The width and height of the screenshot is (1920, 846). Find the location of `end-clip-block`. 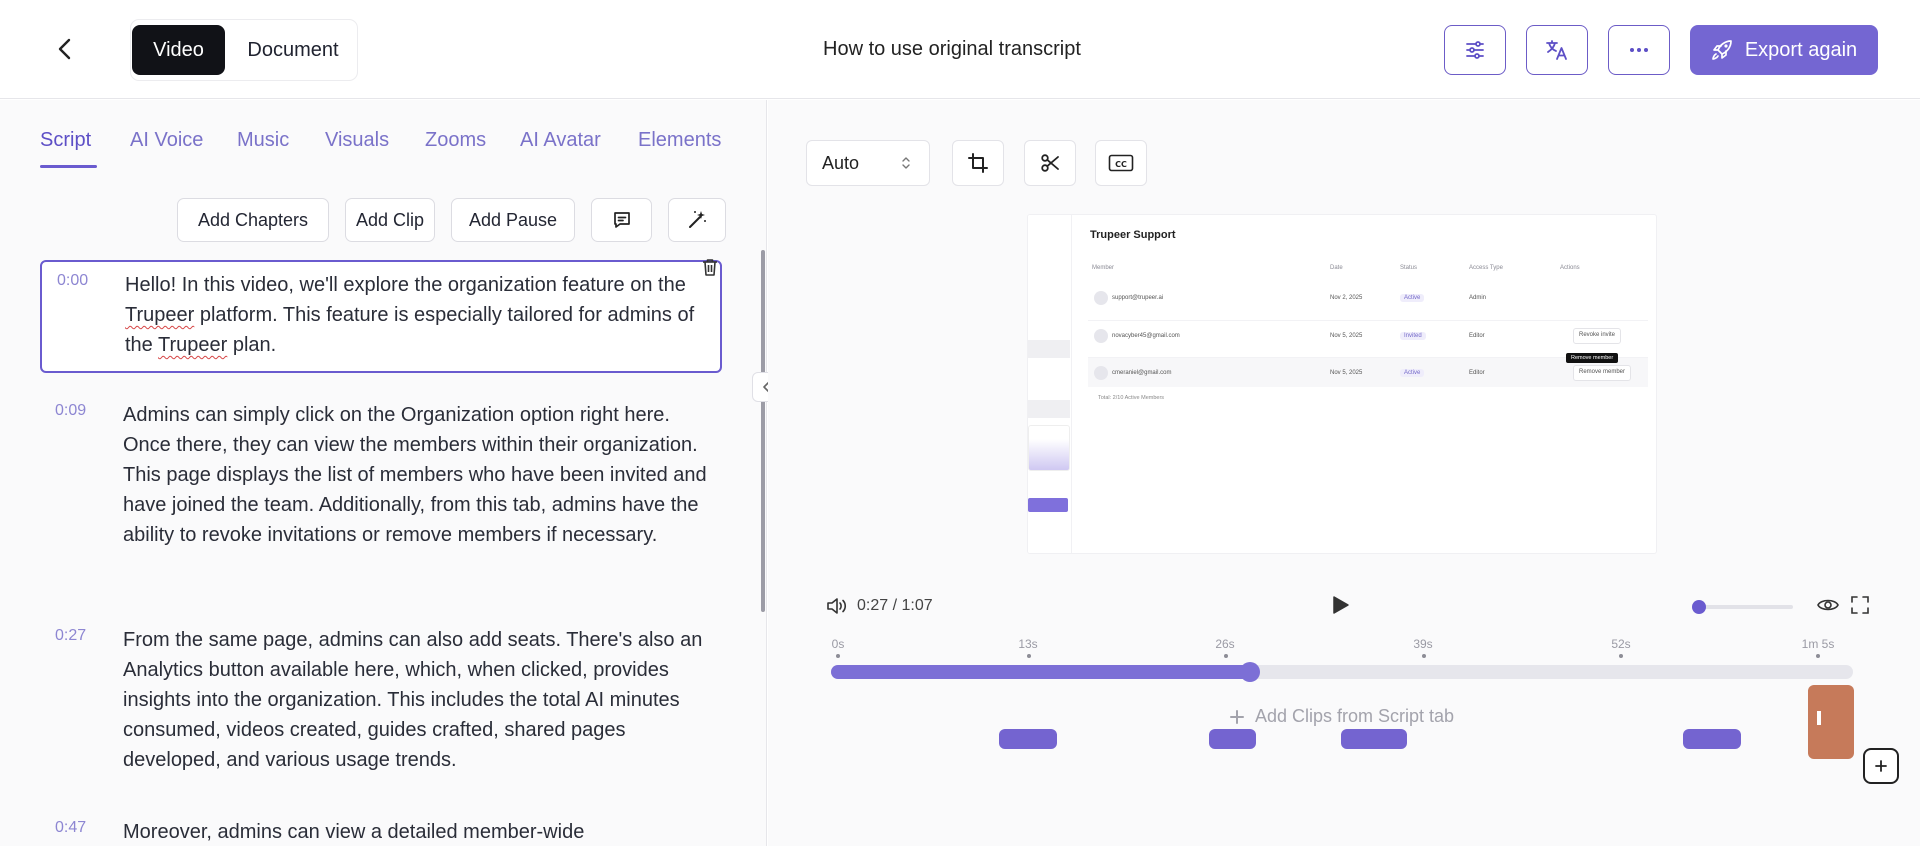

end-clip-block is located at coordinates (1831, 722).